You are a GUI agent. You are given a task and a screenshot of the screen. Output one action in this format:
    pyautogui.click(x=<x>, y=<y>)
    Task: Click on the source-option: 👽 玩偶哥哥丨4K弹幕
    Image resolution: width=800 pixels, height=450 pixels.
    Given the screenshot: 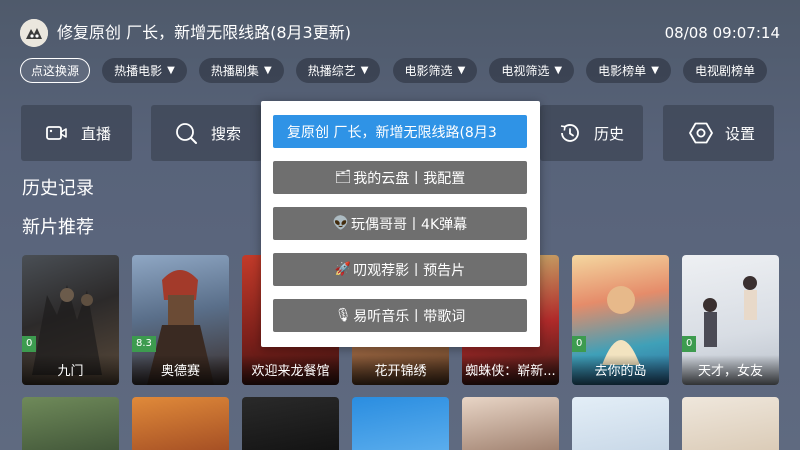 What is the action you would take?
    pyautogui.click(x=400, y=223)
    